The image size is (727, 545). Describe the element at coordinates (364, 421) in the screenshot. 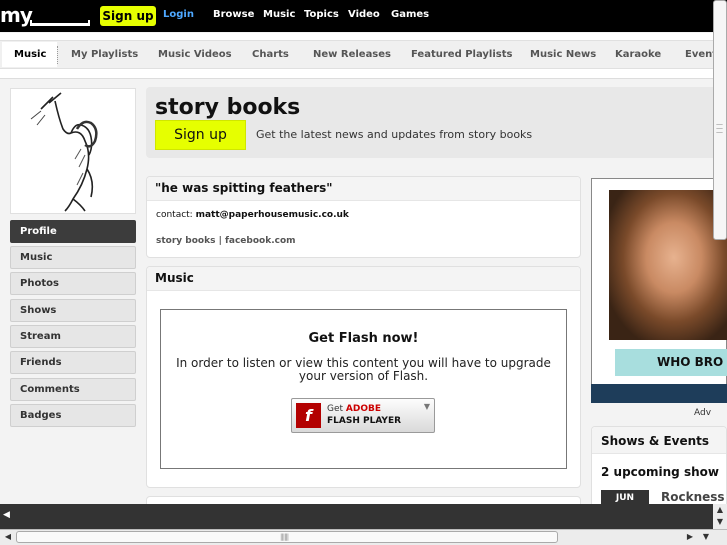

I see `flash-player-label: FLASH PLAYER` at that location.